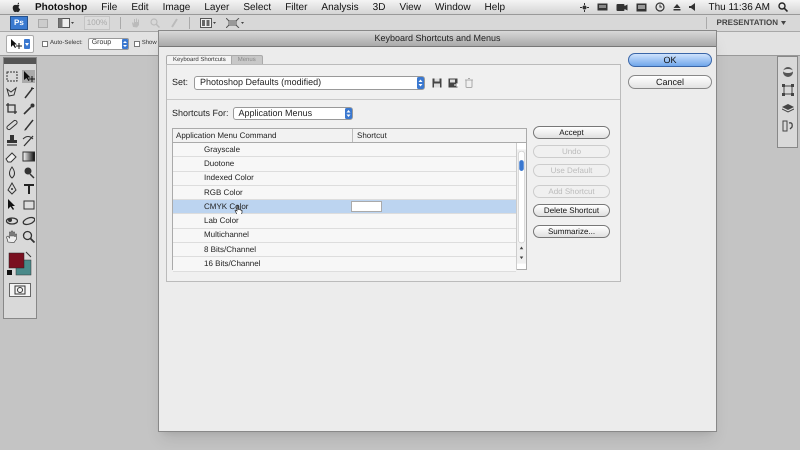  Describe the element at coordinates (670, 82) in the screenshot. I see `dialog-button: Cancel` at that location.